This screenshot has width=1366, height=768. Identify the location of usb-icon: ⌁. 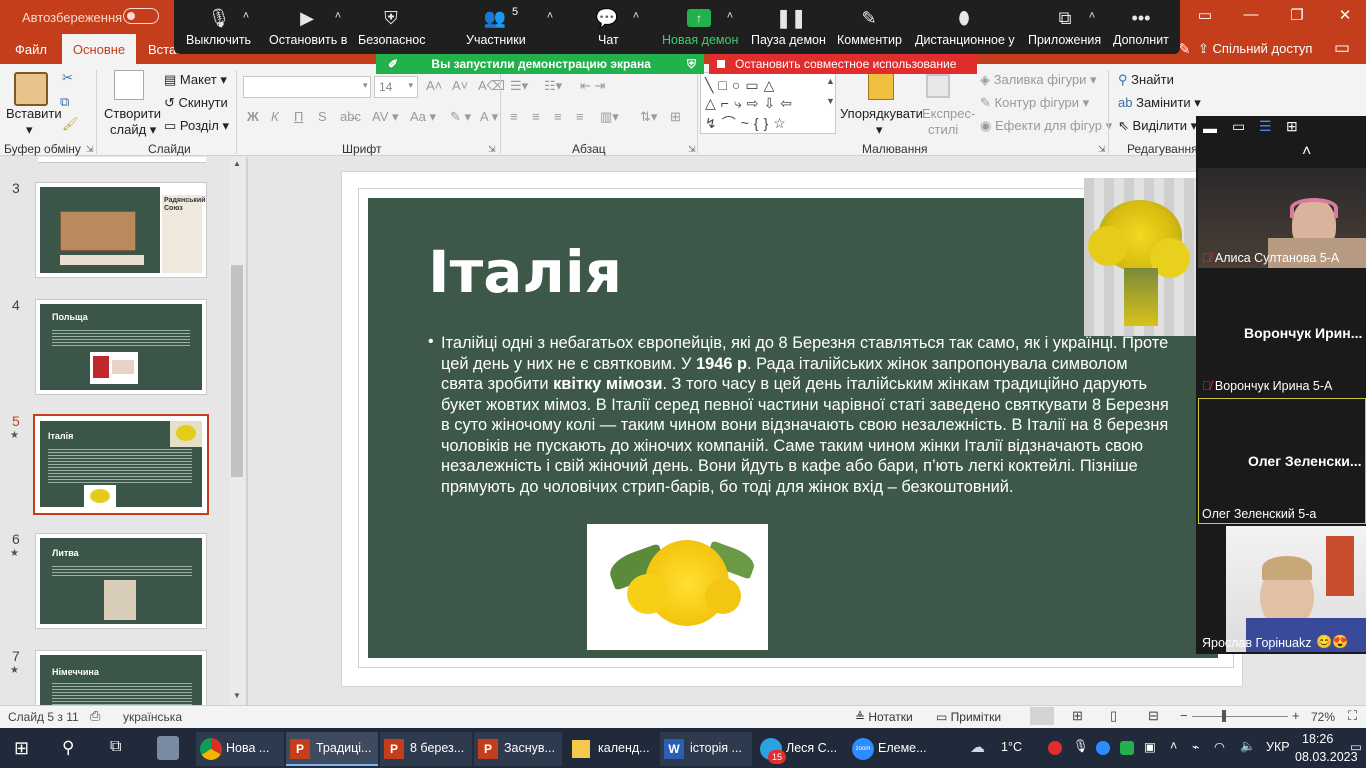
(1196, 746).